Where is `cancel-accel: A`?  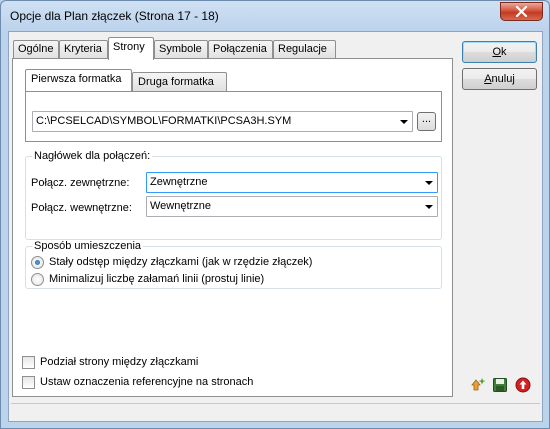 cancel-accel: A is located at coordinates (488, 79).